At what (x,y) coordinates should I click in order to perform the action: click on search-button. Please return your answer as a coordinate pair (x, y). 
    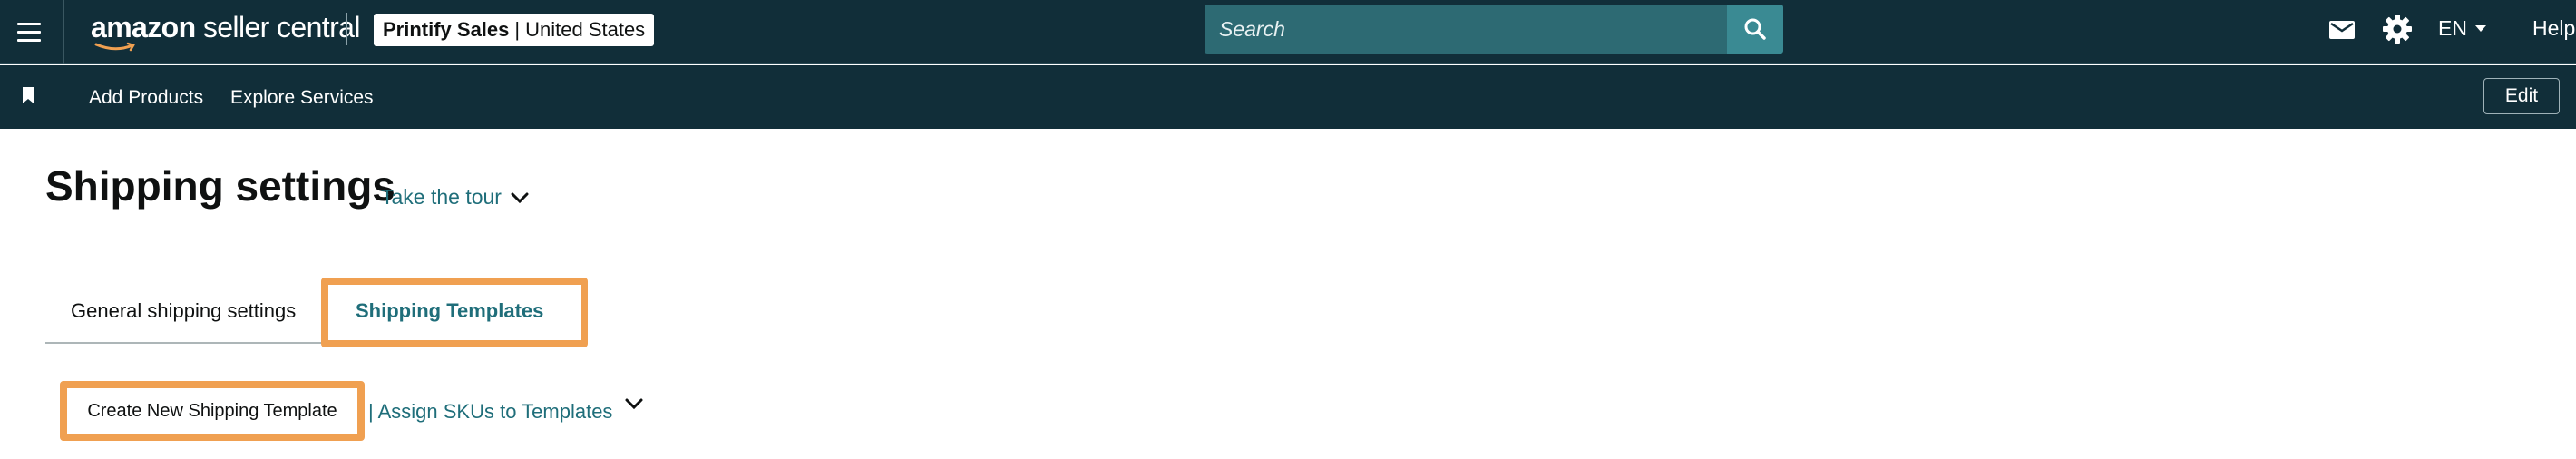
    Looking at the image, I should click on (1755, 29).